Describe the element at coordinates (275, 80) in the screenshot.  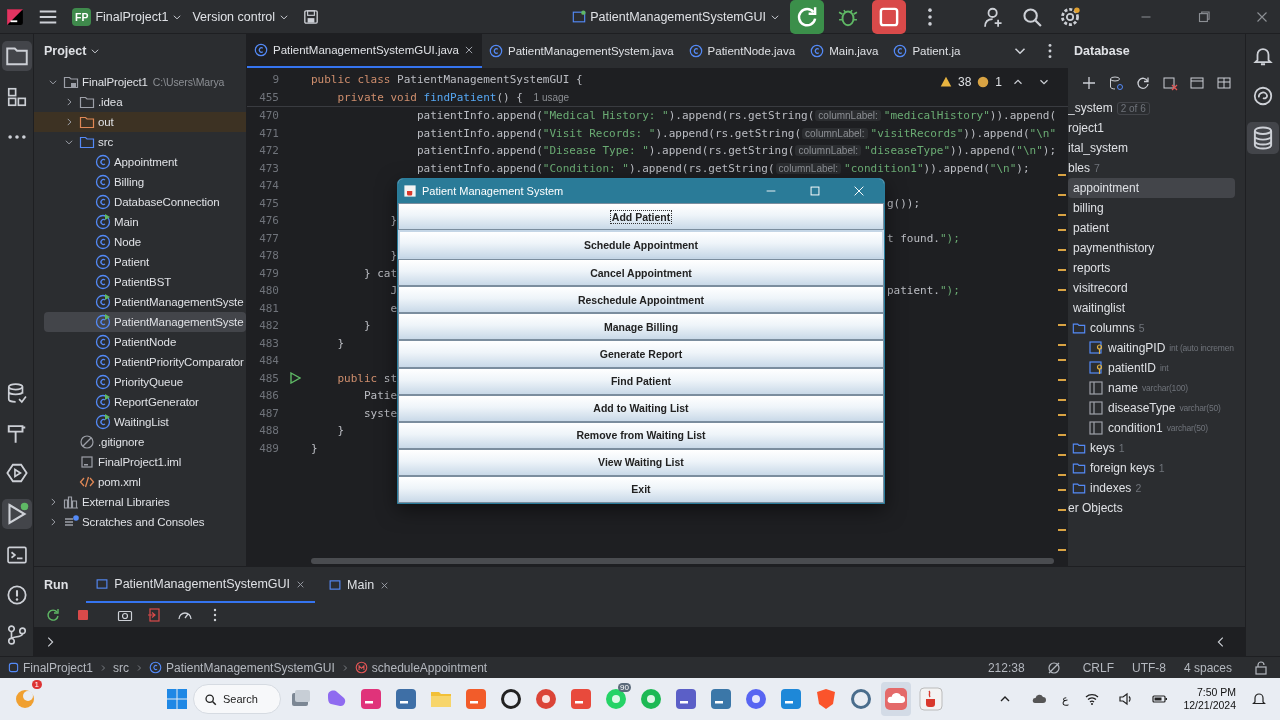
I see `line-number: 9` at that location.